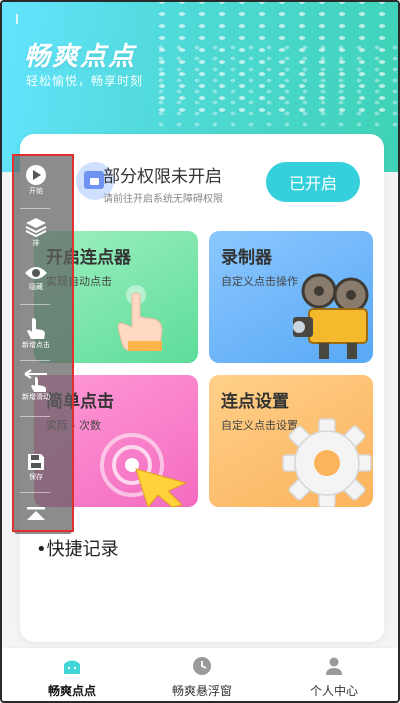 The image size is (400, 703). What do you see at coordinates (82, 549) in the screenshot?
I see `quick-record-label: 快捷记录` at bounding box center [82, 549].